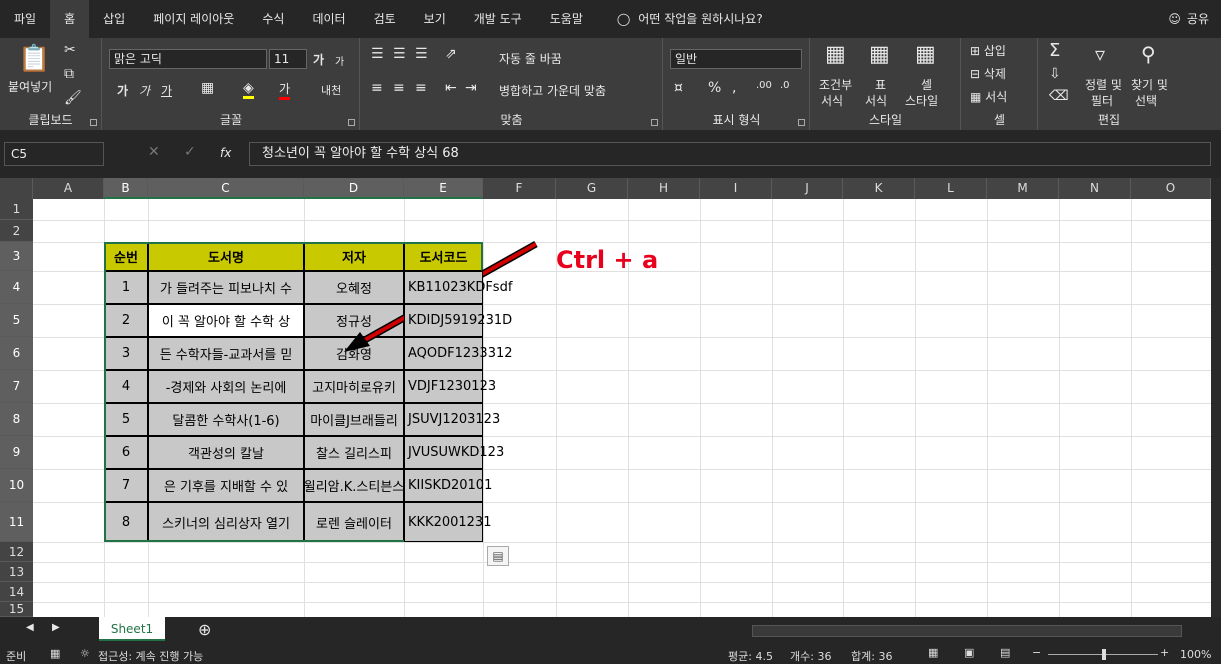  Describe the element at coordinates (288, 59) in the screenshot. I see `font-size-select: 11` at that location.